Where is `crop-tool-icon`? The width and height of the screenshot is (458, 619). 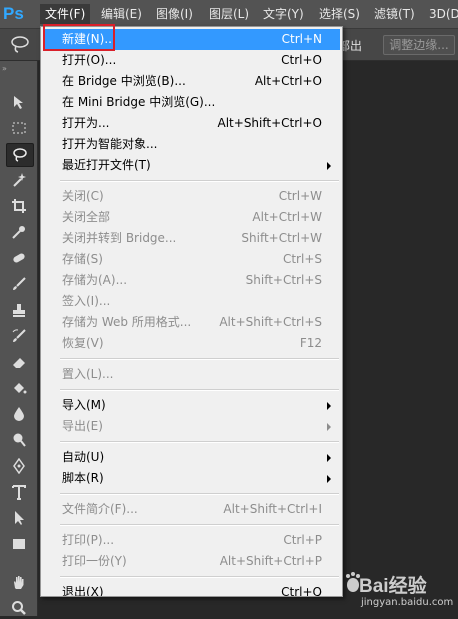 crop-tool-icon is located at coordinates (19, 206).